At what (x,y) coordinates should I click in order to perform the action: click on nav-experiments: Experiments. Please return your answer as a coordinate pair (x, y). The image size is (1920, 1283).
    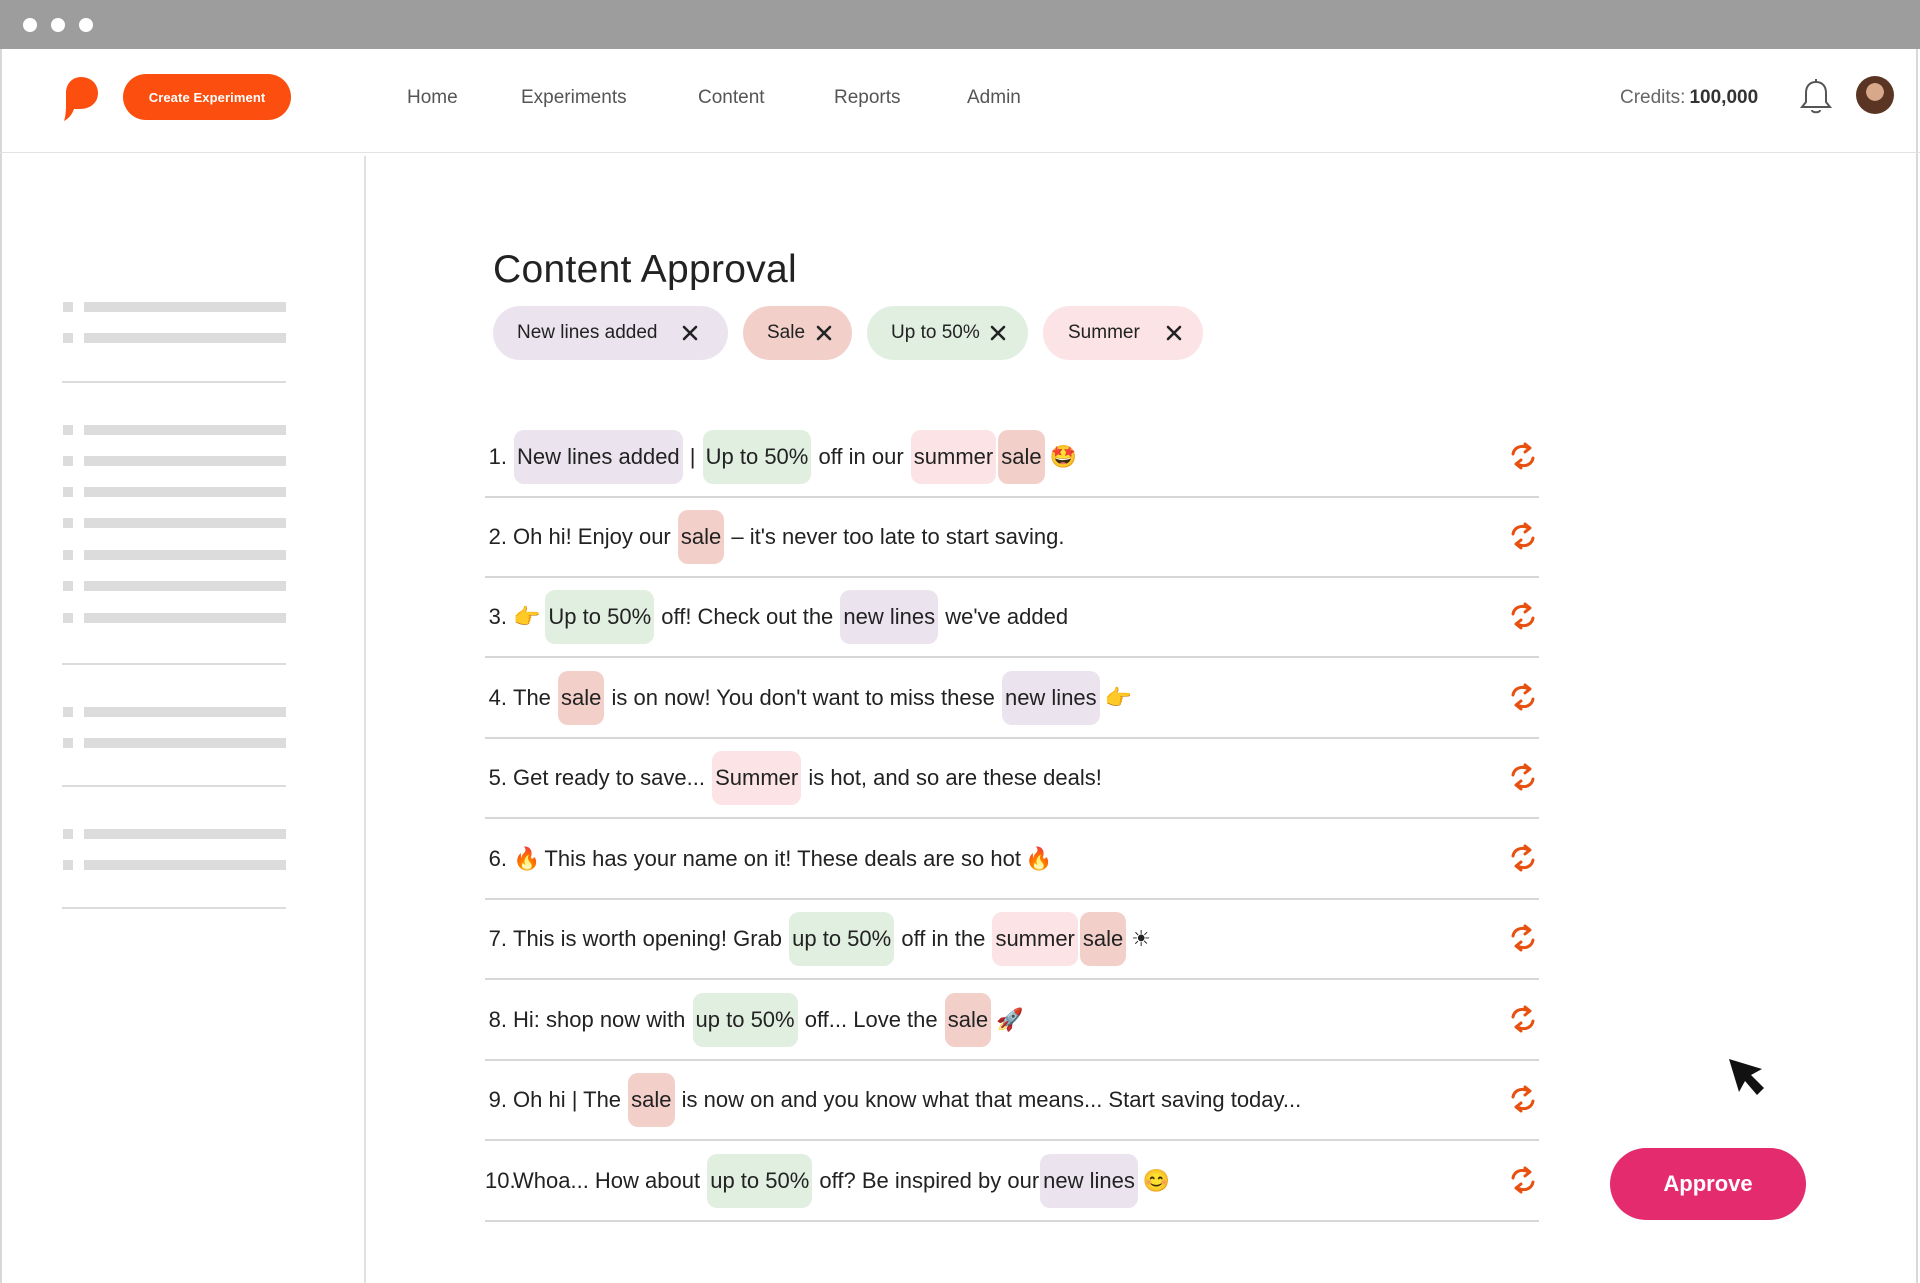
    Looking at the image, I should click on (574, 98).